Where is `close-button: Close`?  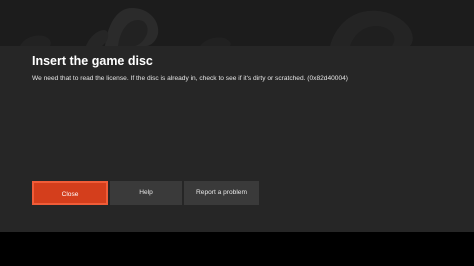 close-button: Close is located at coordinates (70, 193).